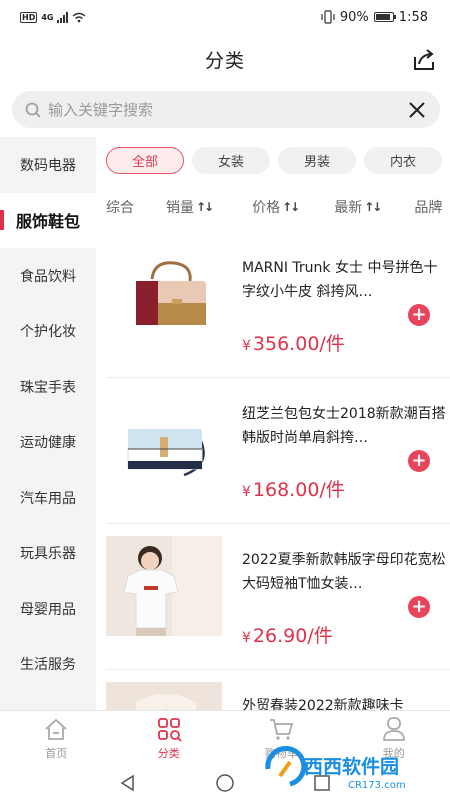  Describe the element at coordinates (278, 597) in the screenshot. I see `product-card: 2022夏季新款韩版字母印花宽松大码短袖T恤女装… + ¥26.90/件` at that location.